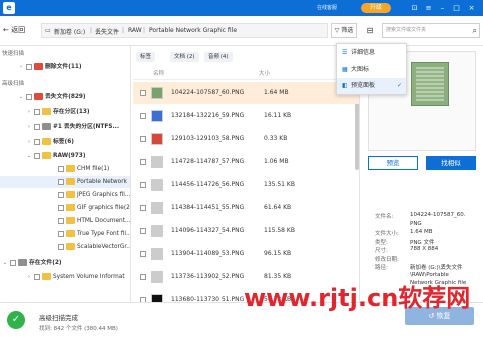 Image resolution: width=483 pixels, height=339 pixels. Describe the element at coordinates (246, 116) in the screenshot. I see `file-row: 132184-132216_59.PNG 16.11 KB` at that location.